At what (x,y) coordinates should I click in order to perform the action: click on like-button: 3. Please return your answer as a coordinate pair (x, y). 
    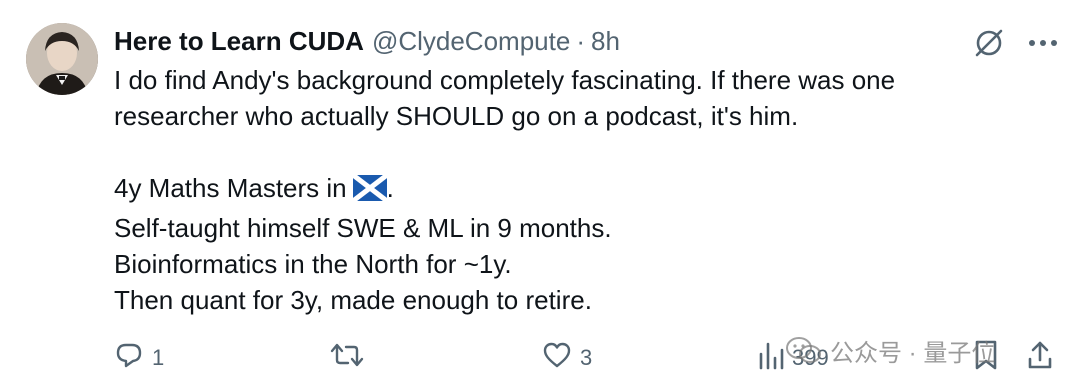
    Looking at the image, I should click on (567, 358).